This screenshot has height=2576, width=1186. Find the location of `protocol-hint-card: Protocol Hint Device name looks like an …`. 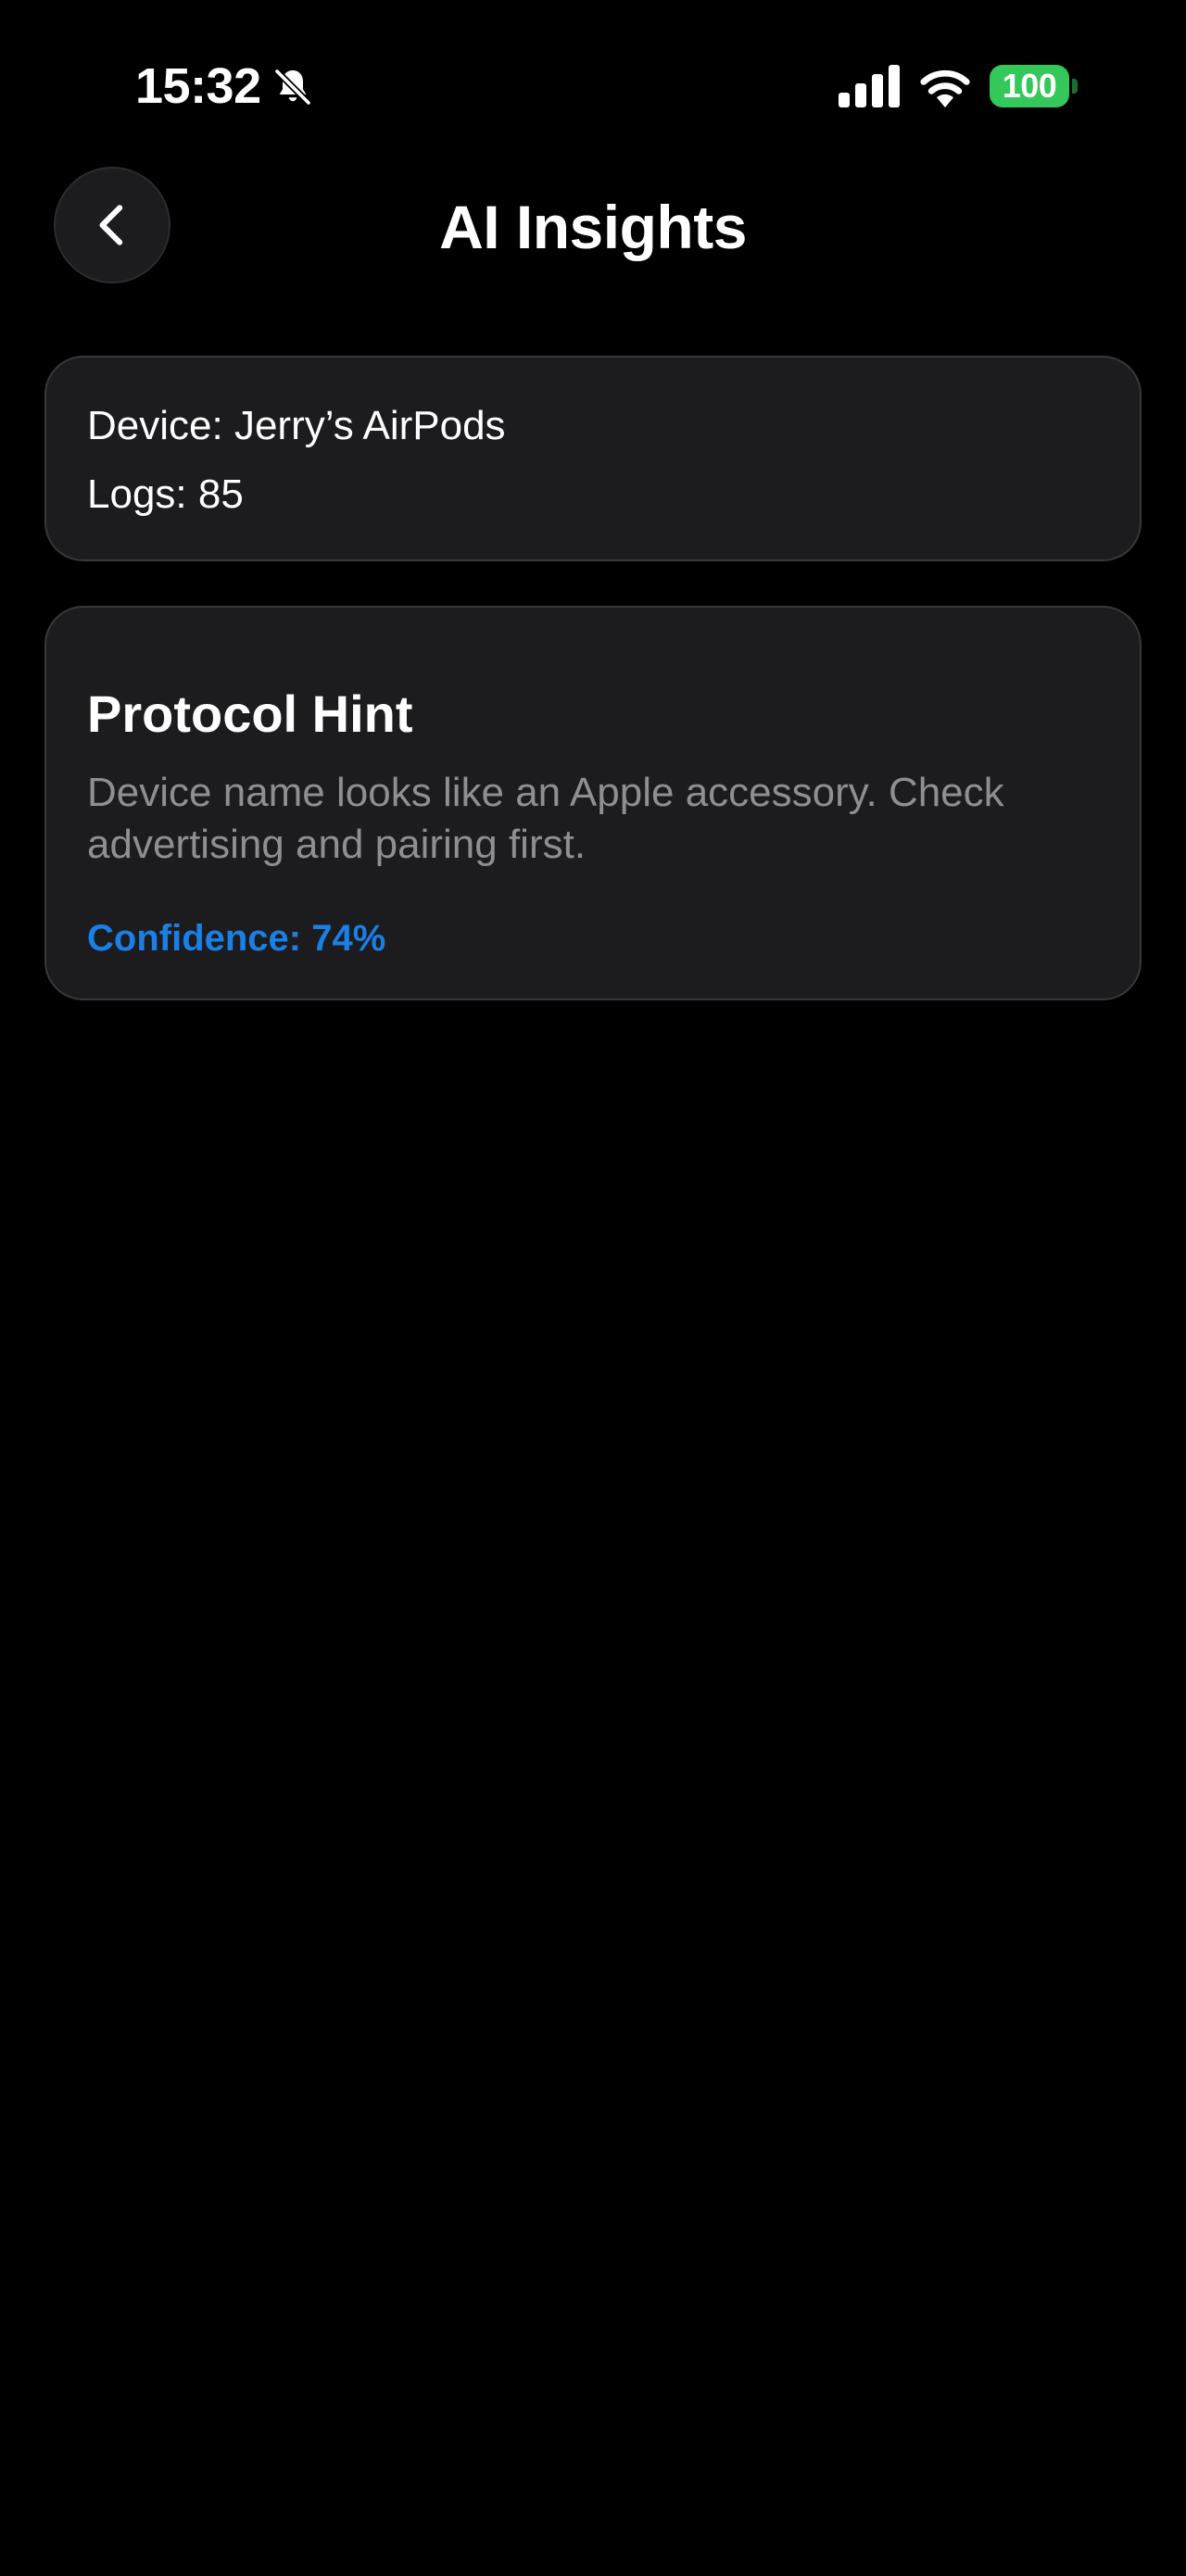

protocol-hint-card: Protocol Hint Device name looks like an … is located at coordinates (593, 803).